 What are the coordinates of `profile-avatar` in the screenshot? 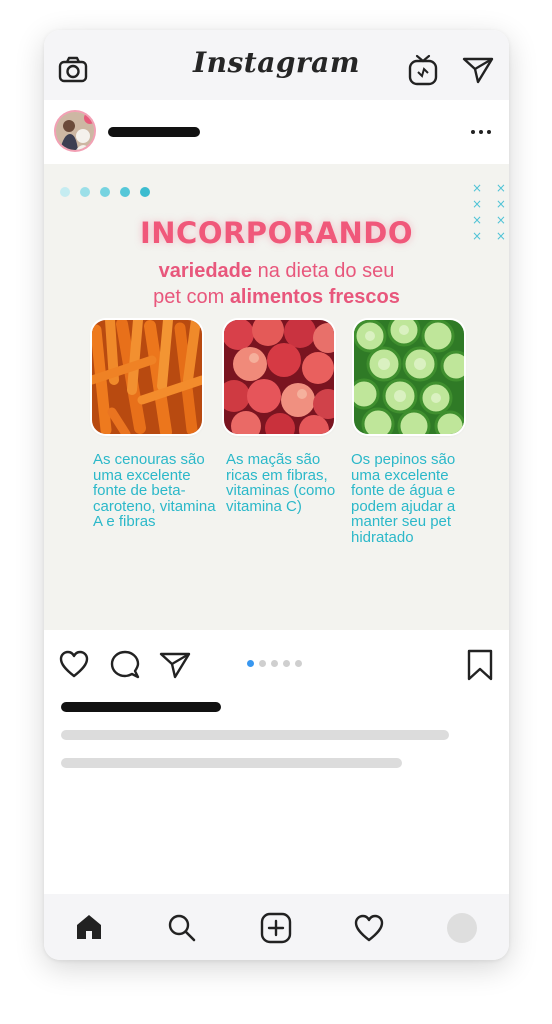 It's located at (462, 928).